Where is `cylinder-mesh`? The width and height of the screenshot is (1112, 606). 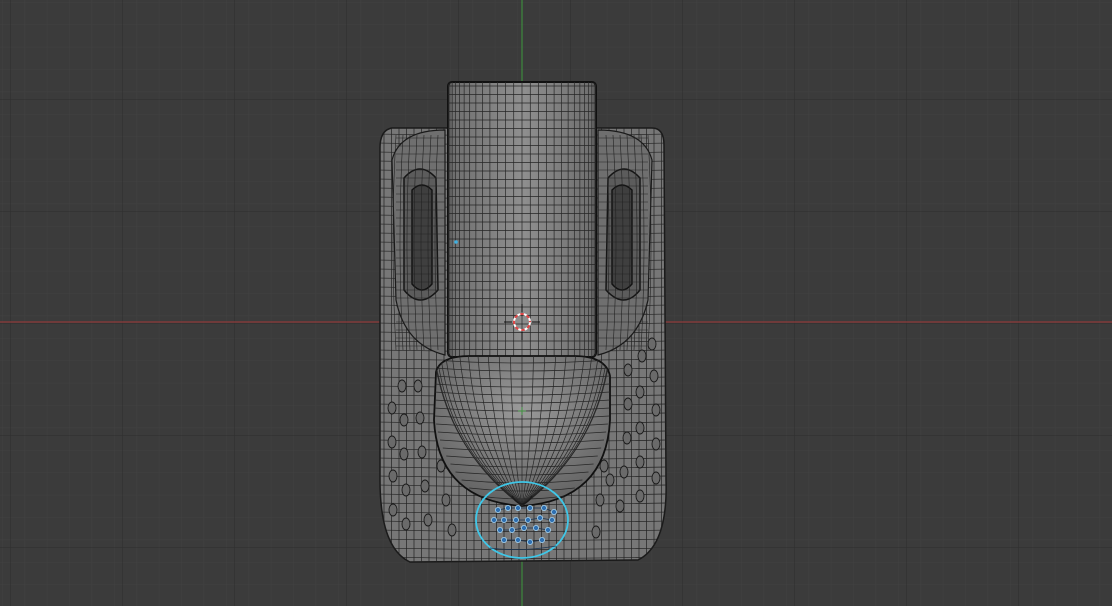 cylinder-mesh is located at coordinates (522, 219).